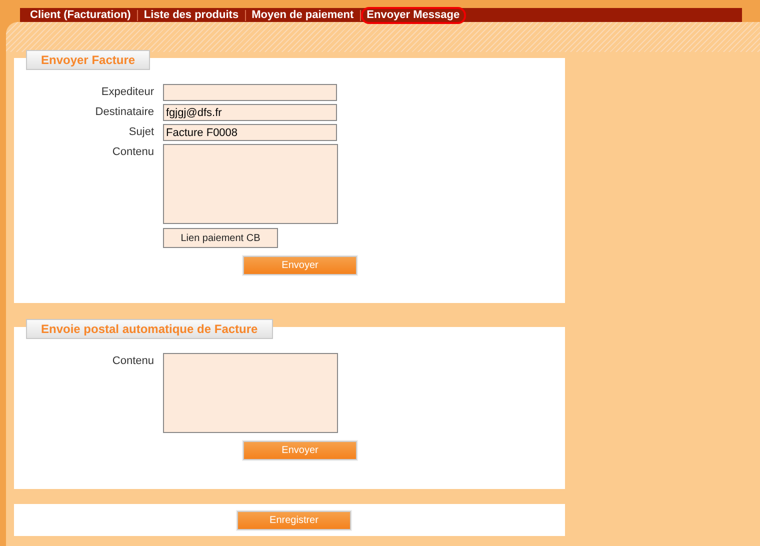  I want to click on section-title: Envoyer Facture, so click(88, 60).